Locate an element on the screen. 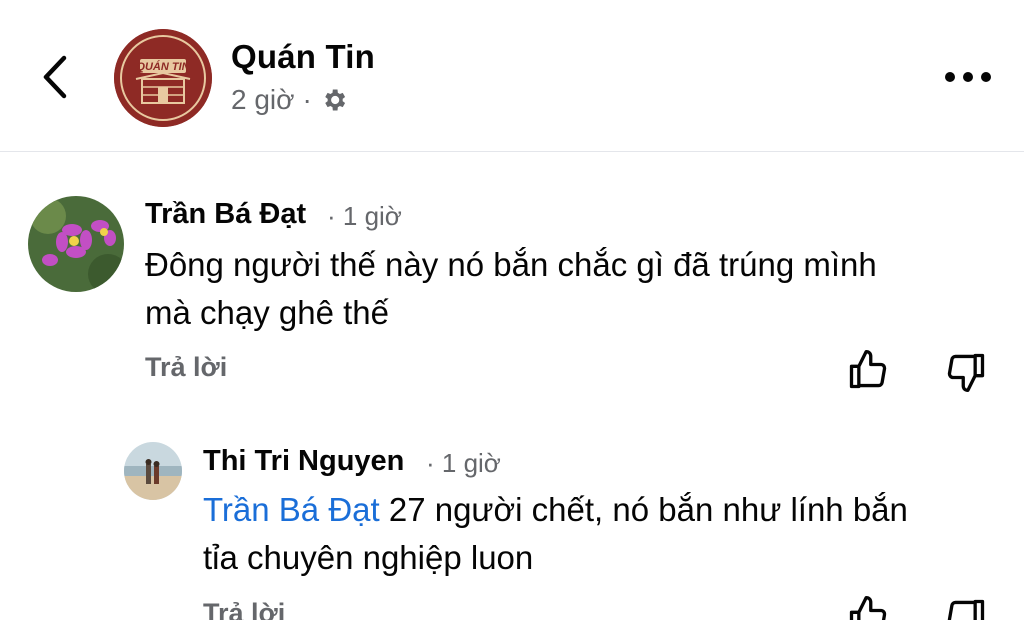 Image resolution: width=1024 pixels, height=620 pixels. page-avatar: QUÁN TIN is located at coordinates (163, 78).